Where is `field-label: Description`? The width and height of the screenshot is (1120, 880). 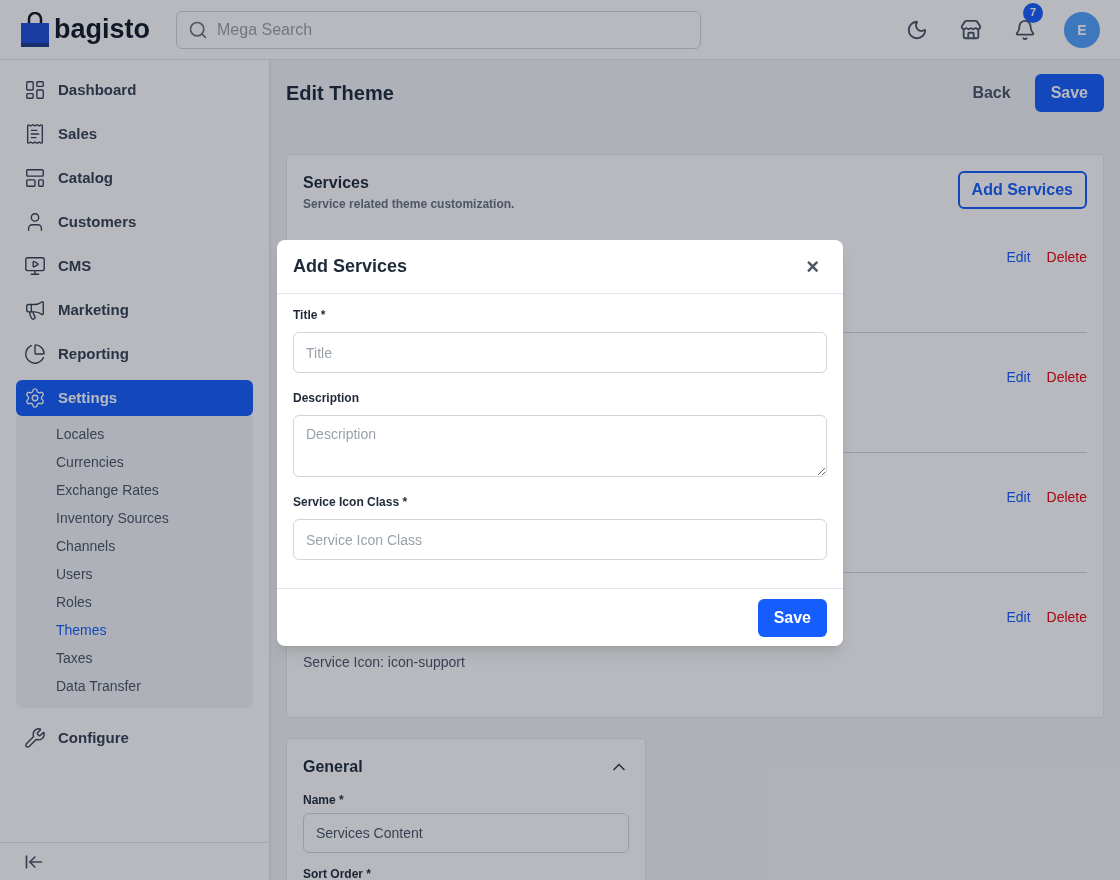 field-label: Description is located at coordinates (326, 398).